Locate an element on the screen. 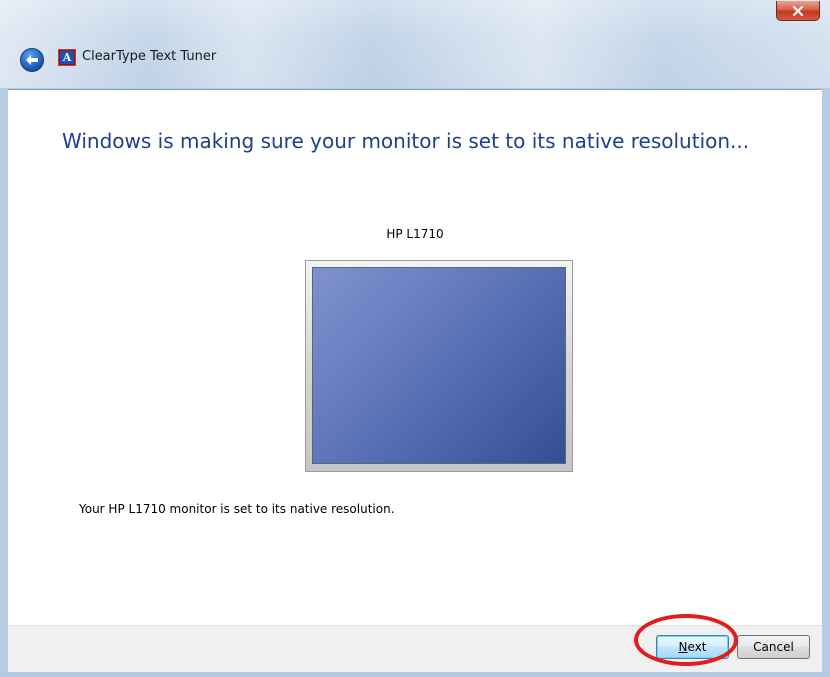 Image resolution: width=830 pixels, height=677 pixels. back-arrow-icon is located at coordinates (32, 60).